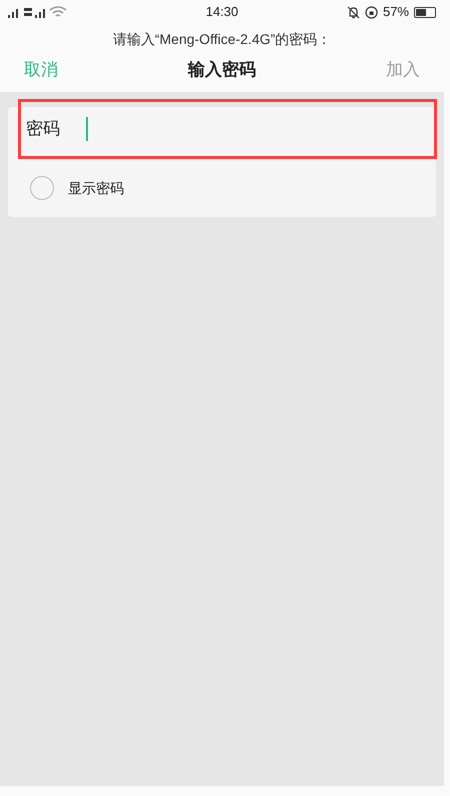 The width and height of the screenshot is (450, 796). Describe the element at coordinates (222, 12) in the screenshot. I see `status-time: 14:30` at that location.